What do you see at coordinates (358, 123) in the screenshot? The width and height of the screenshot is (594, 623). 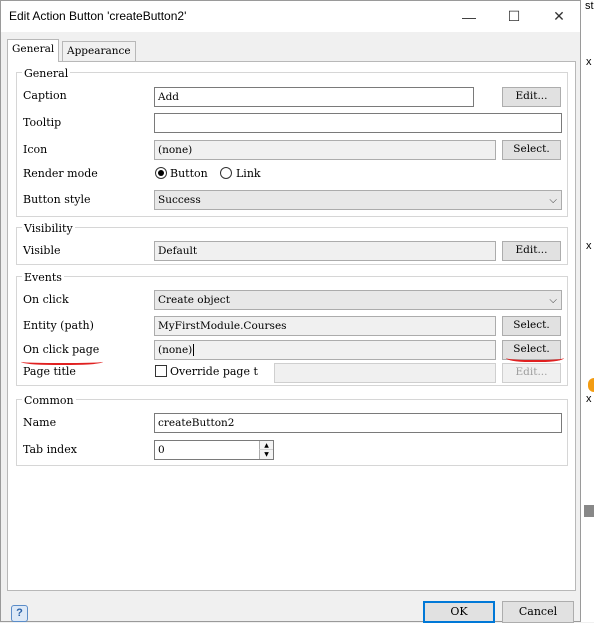 I see `tooltip-input` at bounding box center [358, 123].